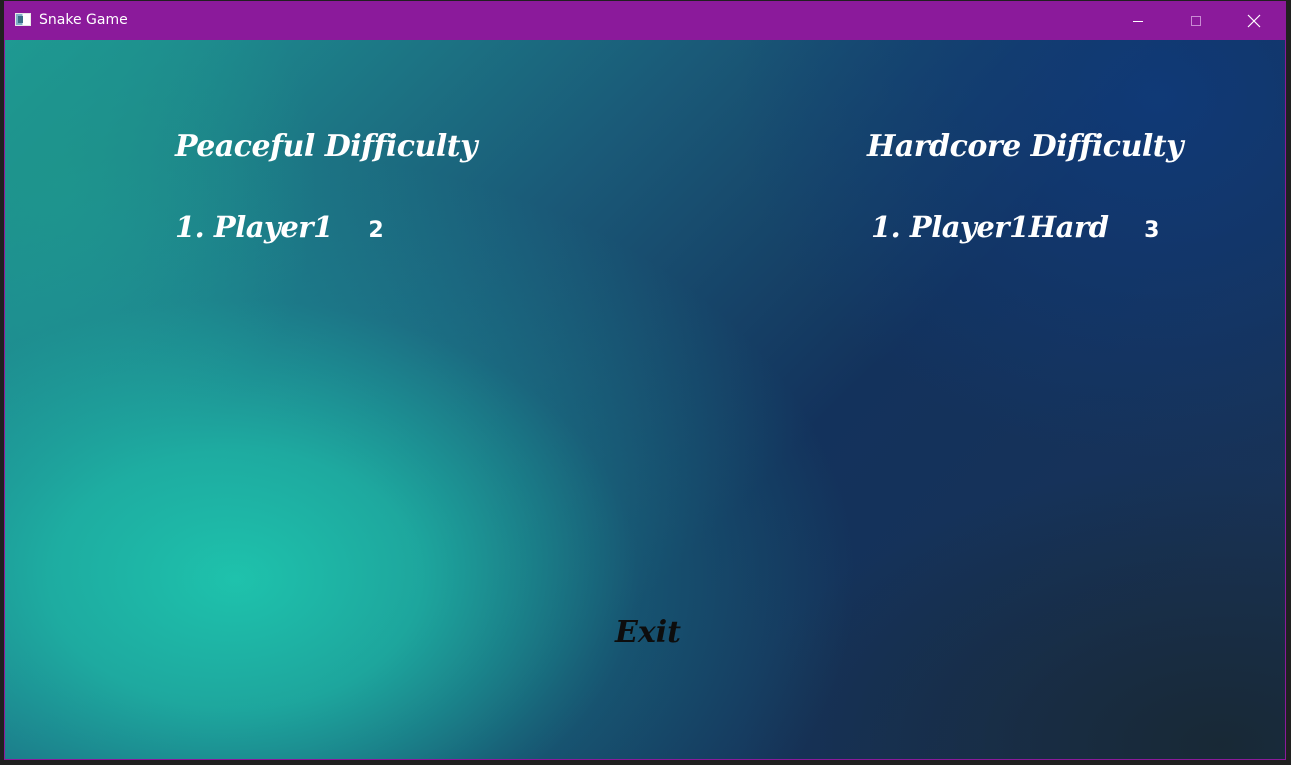 The image size is (1291, 765). What do you see at coordinates (83, 20) in the screenshot?
I see `window-title: Snake Game` at bounding box center [83, 20].